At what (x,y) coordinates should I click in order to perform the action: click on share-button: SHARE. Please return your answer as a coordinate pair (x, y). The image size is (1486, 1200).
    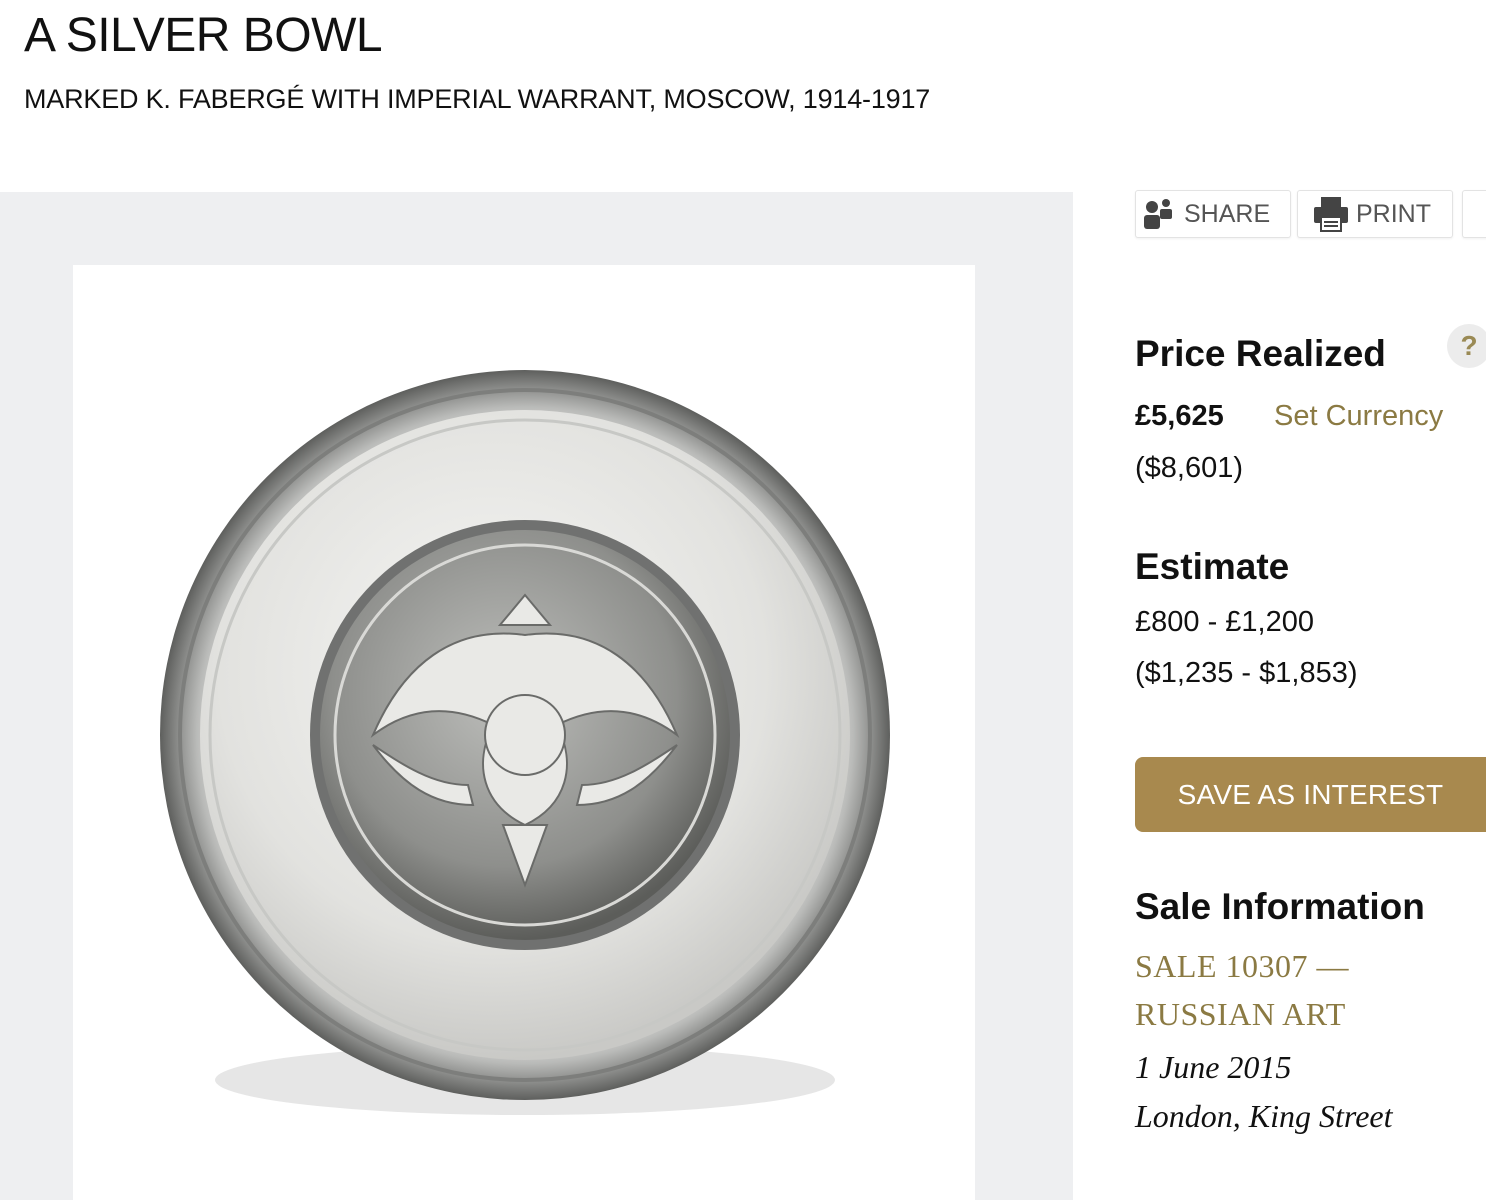
    Looking at the image, I should click on (1213, 214).